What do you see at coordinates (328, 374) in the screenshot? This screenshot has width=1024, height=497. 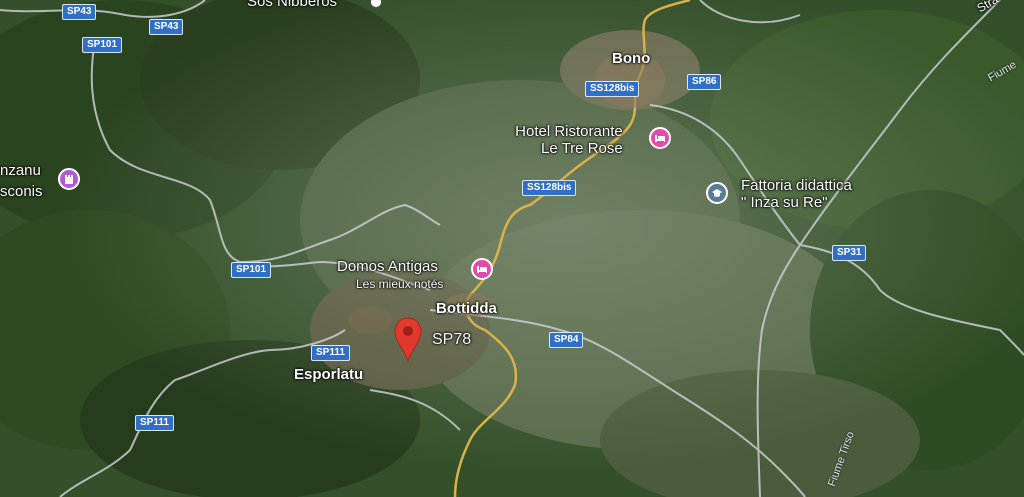 I see `place-label-esporlatu: Esporlatu` at bounding box center [328, 374].